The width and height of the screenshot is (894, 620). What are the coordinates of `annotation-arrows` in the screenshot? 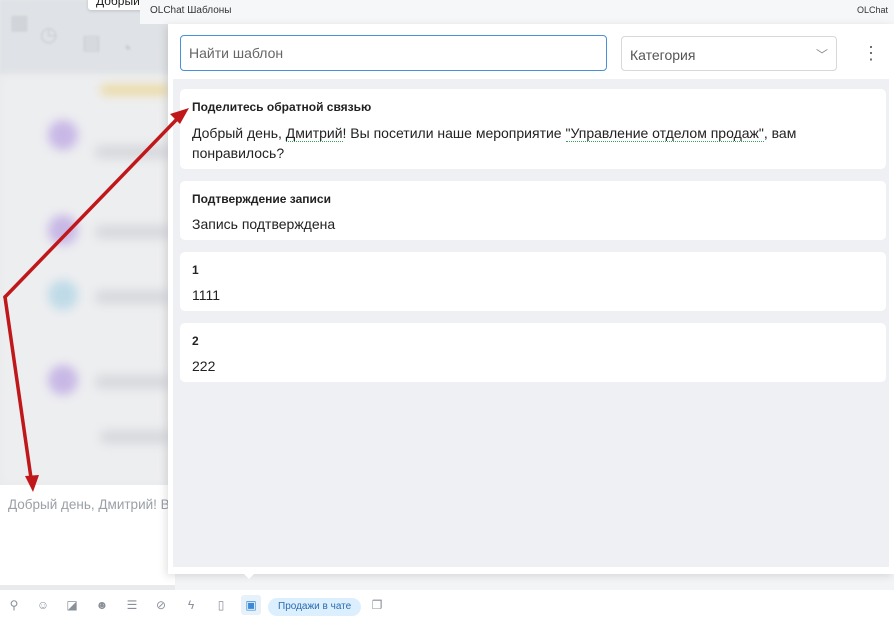 It's located at (96, 300).